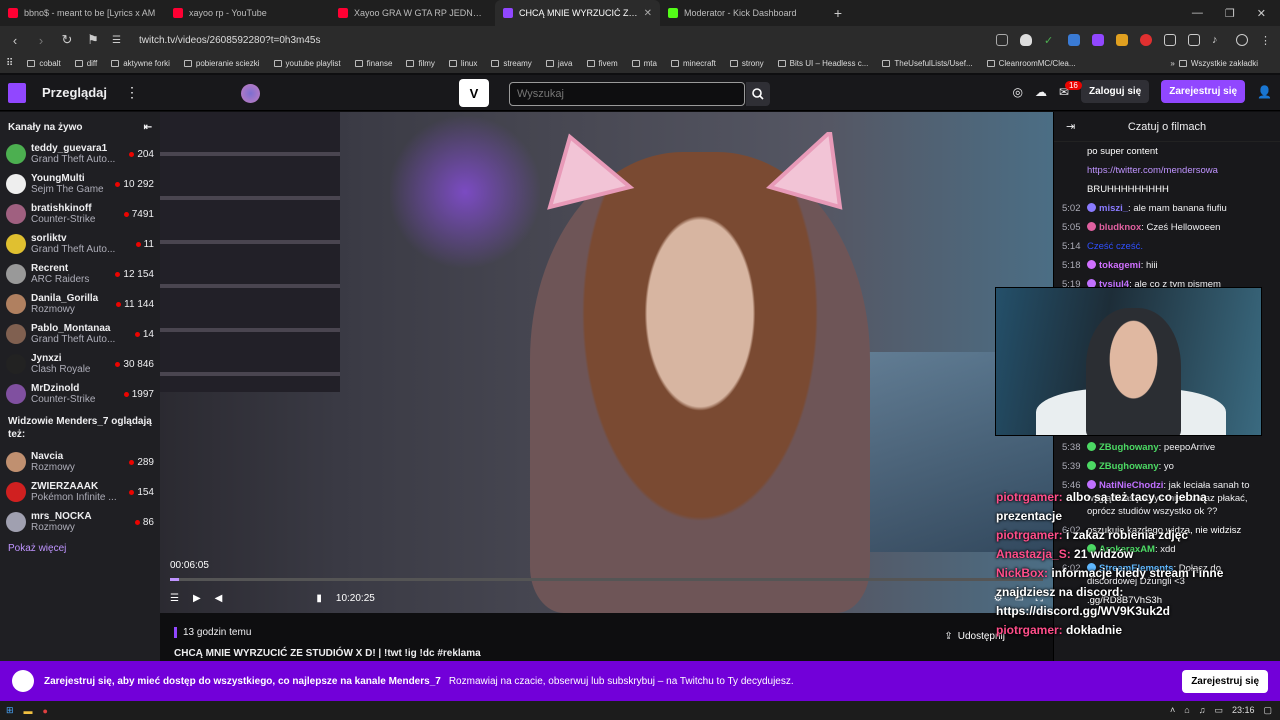 This screenshot has width=1280, height=720. I want to click on seek-bar, so click(606, 579).